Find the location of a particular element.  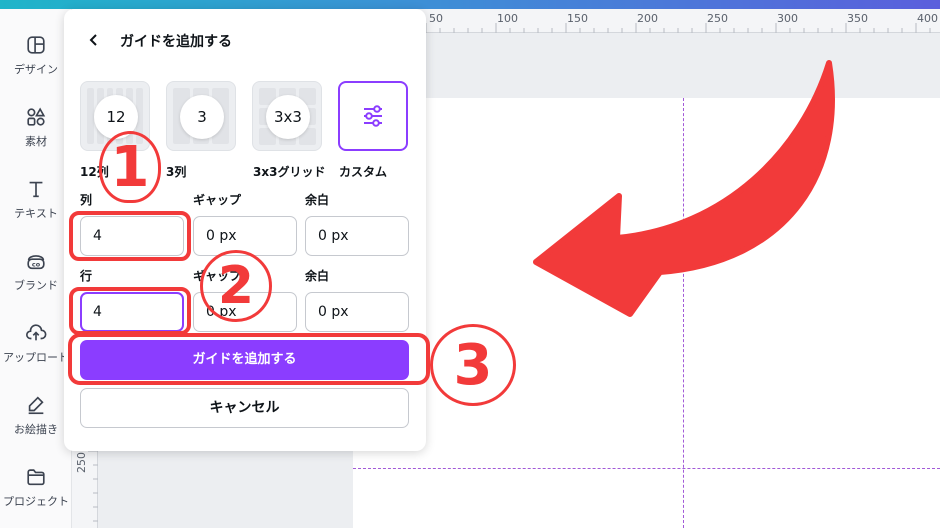

sidebar-item-label: プロジェクト is located at coordinates (36, 501).